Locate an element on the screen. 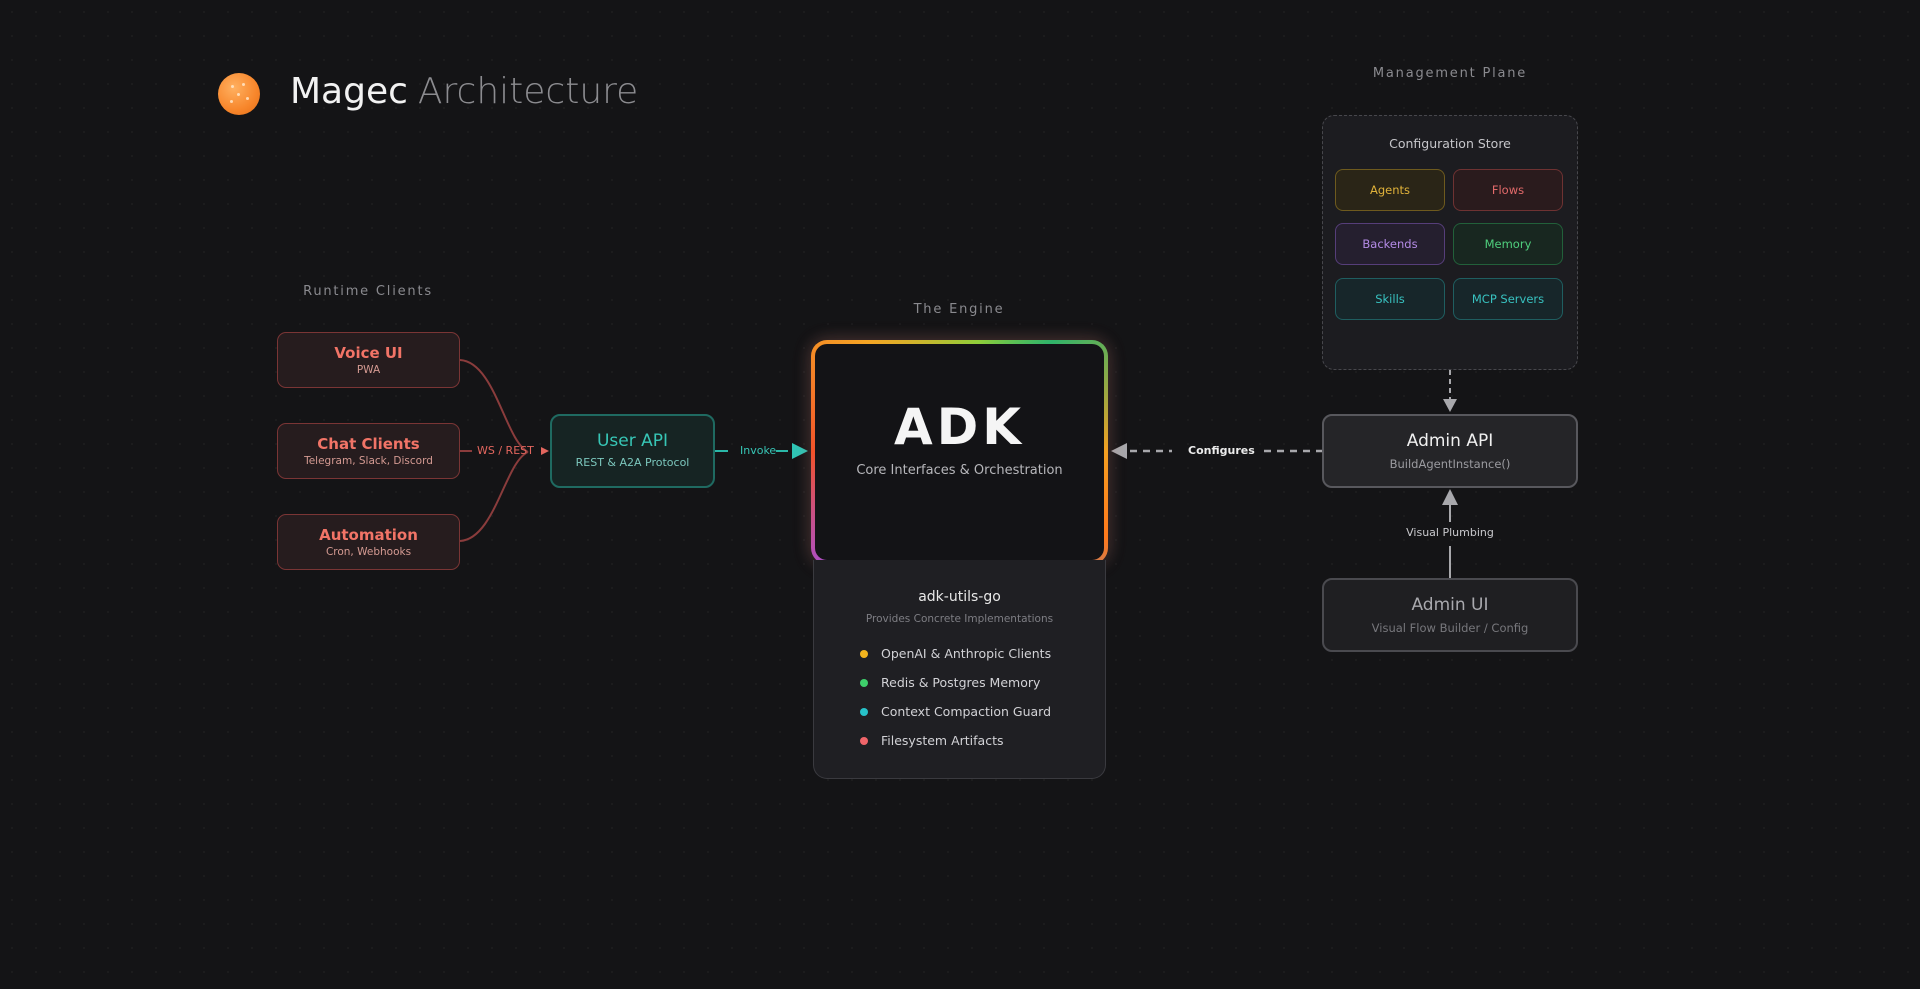 The width and height of the screenshot is (1920, 989). admin-ui-sub: Visual Flow Builder / Config is located at coordinates (1450, 628).